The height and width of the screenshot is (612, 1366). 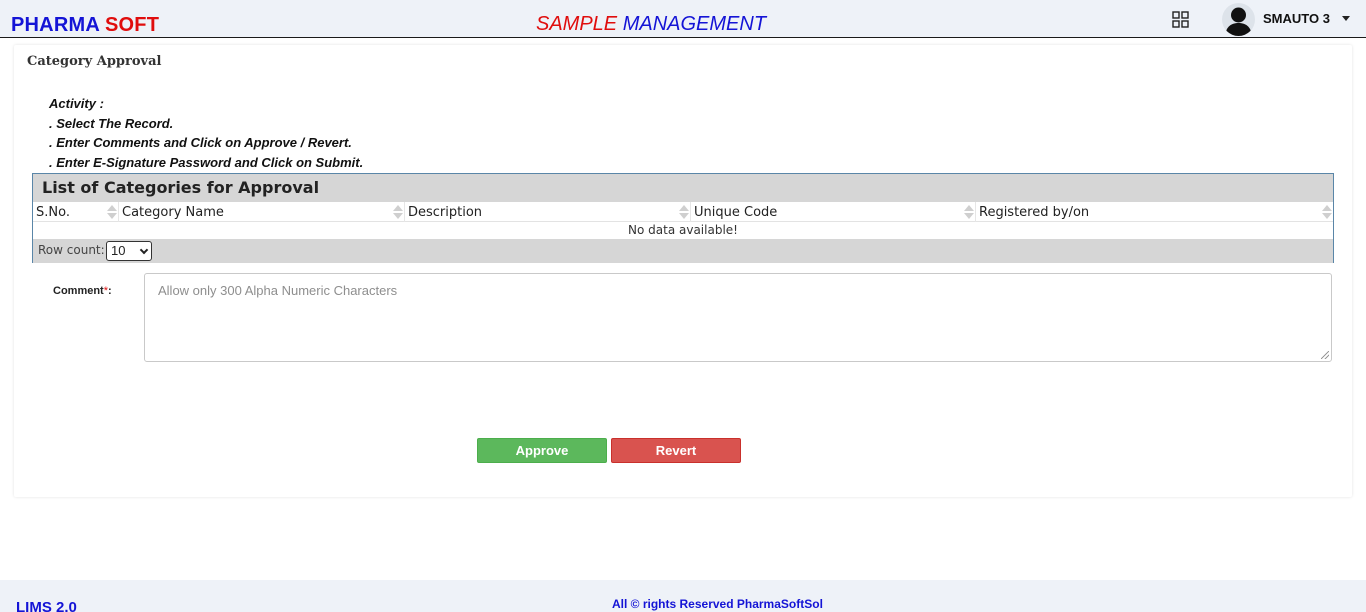 I want to click on app-title-sample: SAMPLE, so click(x=577, y=24).